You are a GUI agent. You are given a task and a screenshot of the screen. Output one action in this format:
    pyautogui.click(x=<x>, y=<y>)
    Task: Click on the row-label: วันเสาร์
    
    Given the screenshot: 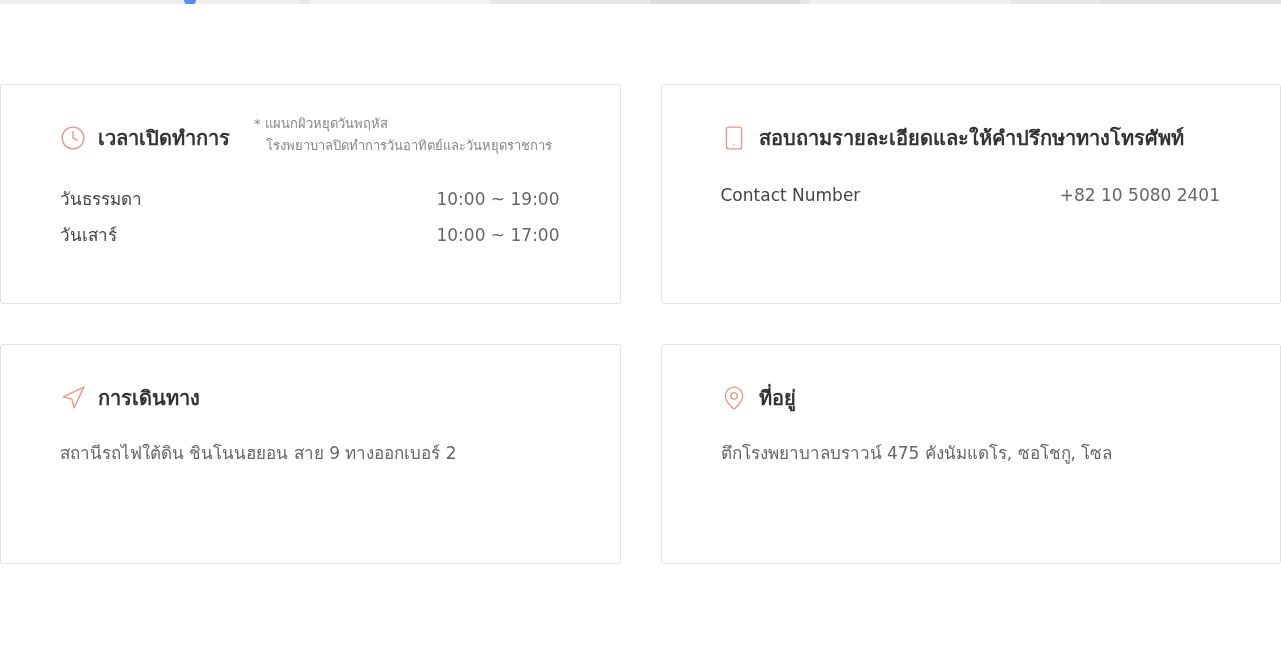 What is the action you would take?
    pyautogui.click(x=88, y=235)
    